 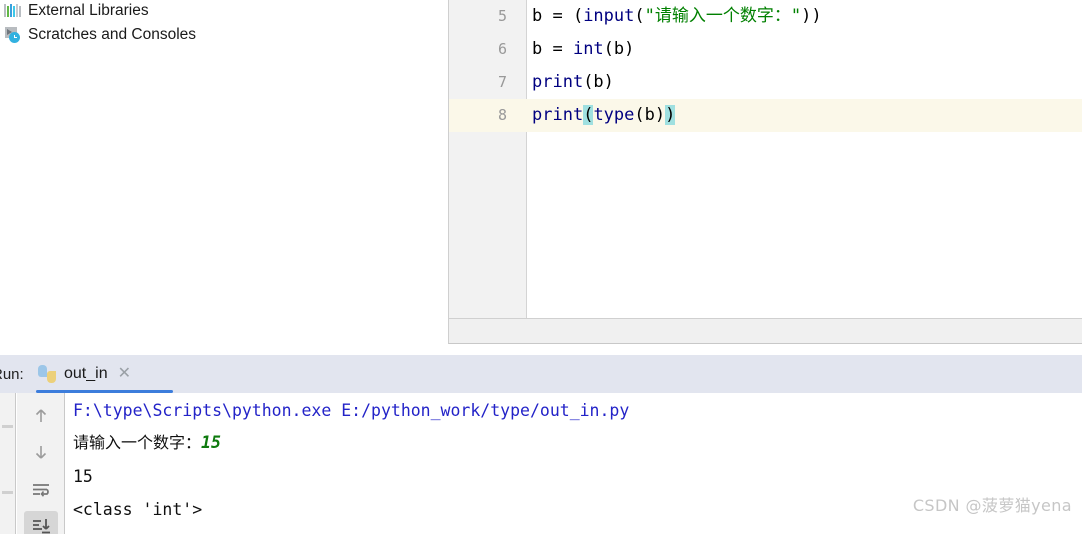 What do you see at coordinates (558, 16) in the screenshot?
I see `code-token: b = (` at bounding box center [558, 16].